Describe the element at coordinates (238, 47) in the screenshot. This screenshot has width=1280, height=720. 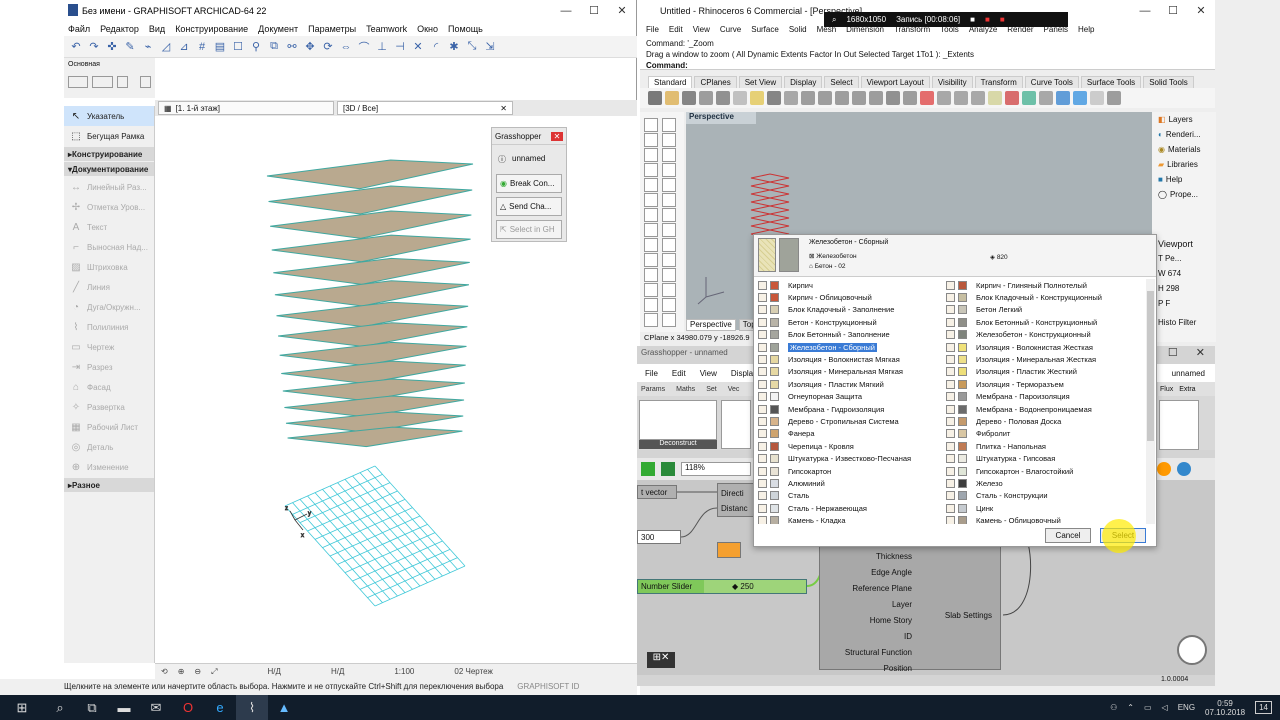
I see `select-icon: ☐` at that location.